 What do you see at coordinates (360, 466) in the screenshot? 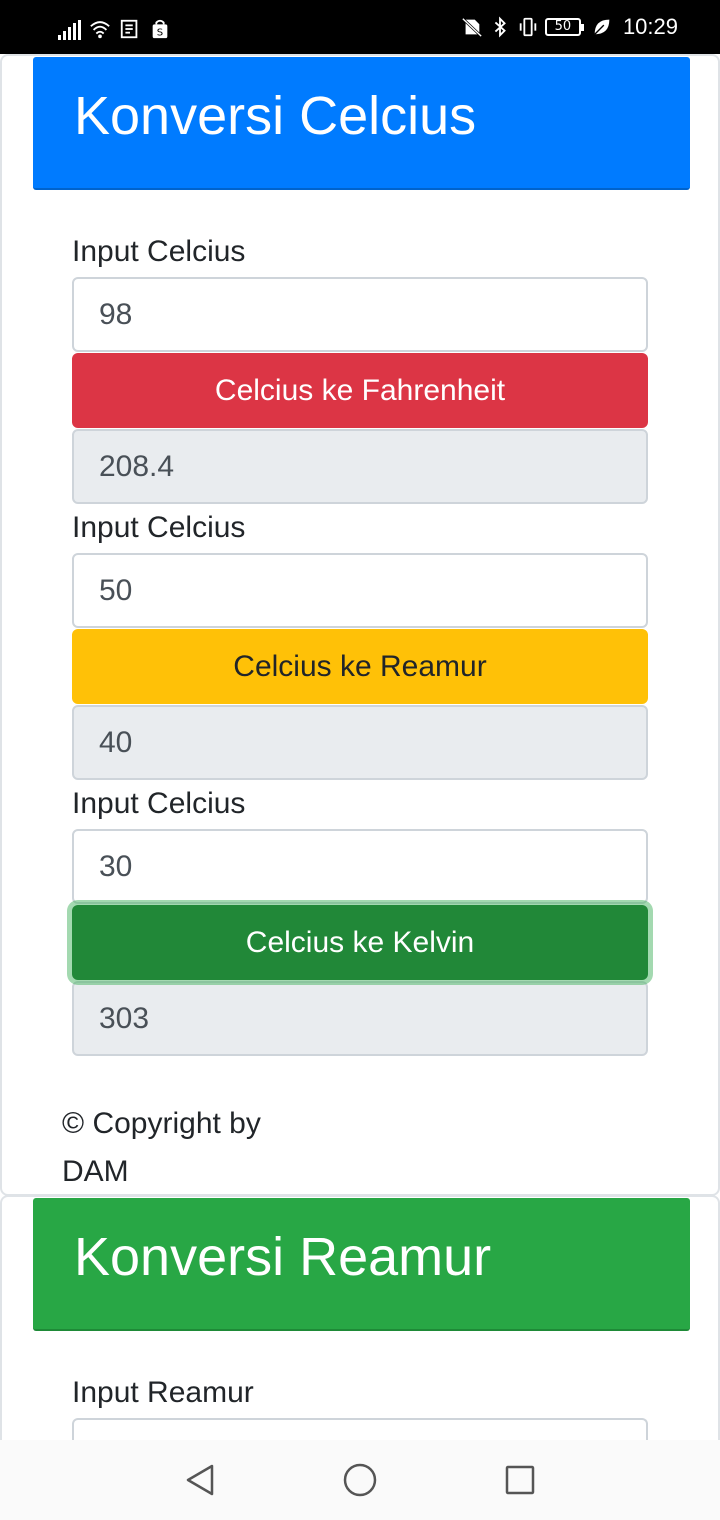
I see `fahrenheit-result: 208.4` at bounding box center [360, 466].